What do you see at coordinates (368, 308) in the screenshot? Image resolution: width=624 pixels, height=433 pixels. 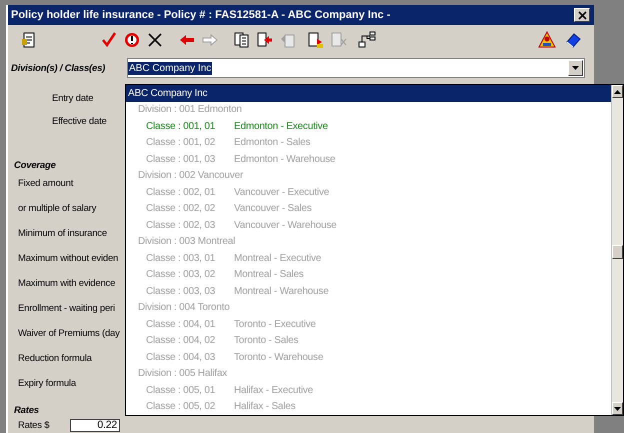 I see `list-item: Division : 004 Toronto` at bounding box center [368, 308].